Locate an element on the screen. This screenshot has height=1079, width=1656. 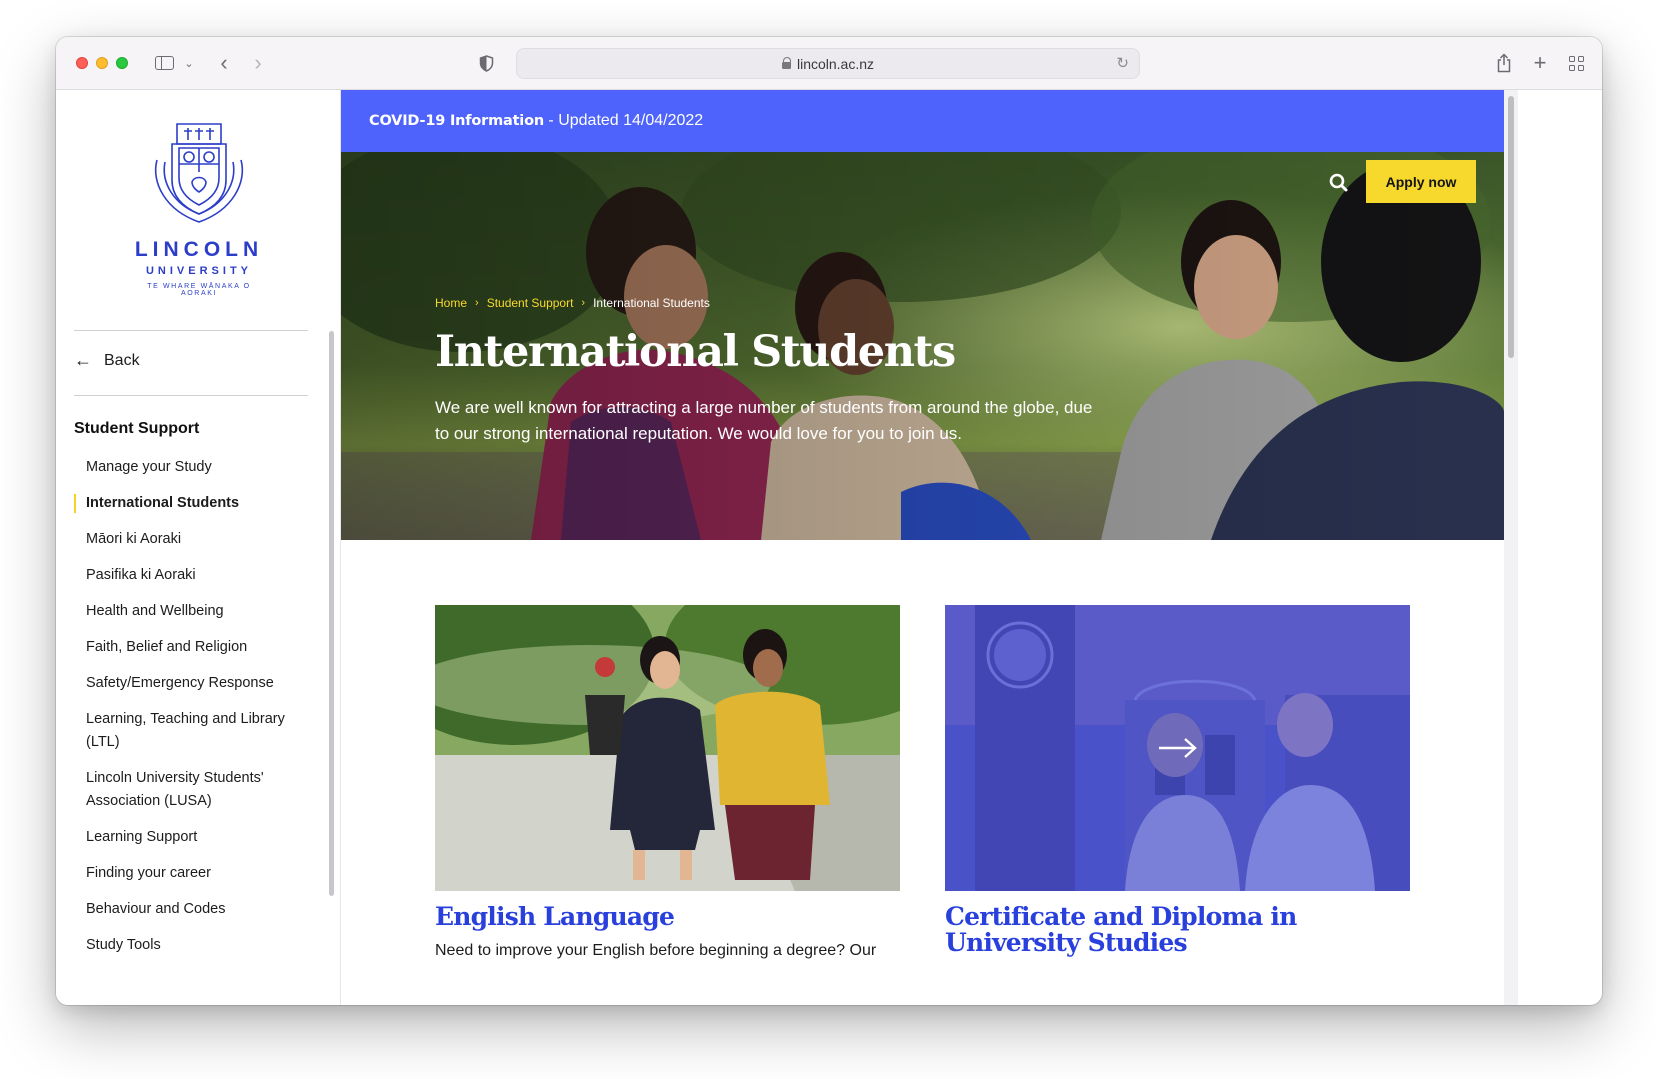
zoom-window-button is located at coordinates (122, 63).